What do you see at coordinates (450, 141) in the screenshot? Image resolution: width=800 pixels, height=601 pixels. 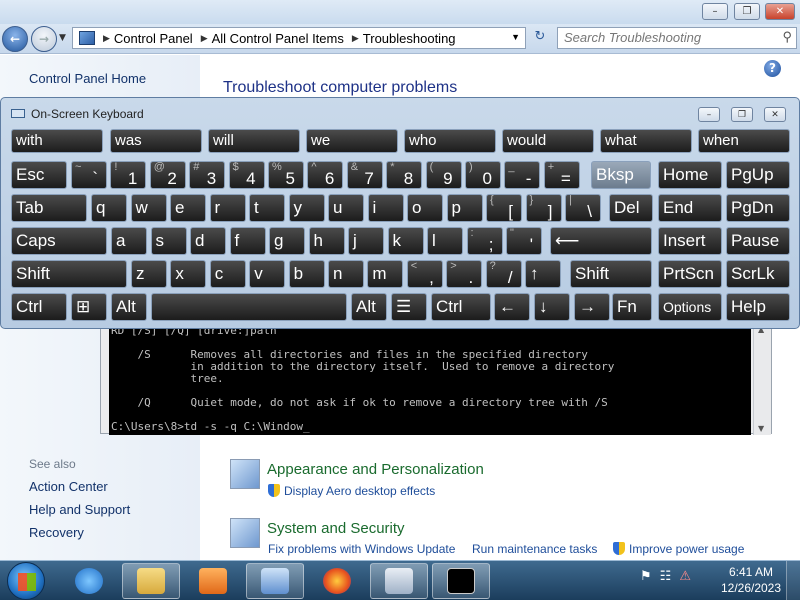 I see `suggestion-who: who` at bounding box center [450, 141].